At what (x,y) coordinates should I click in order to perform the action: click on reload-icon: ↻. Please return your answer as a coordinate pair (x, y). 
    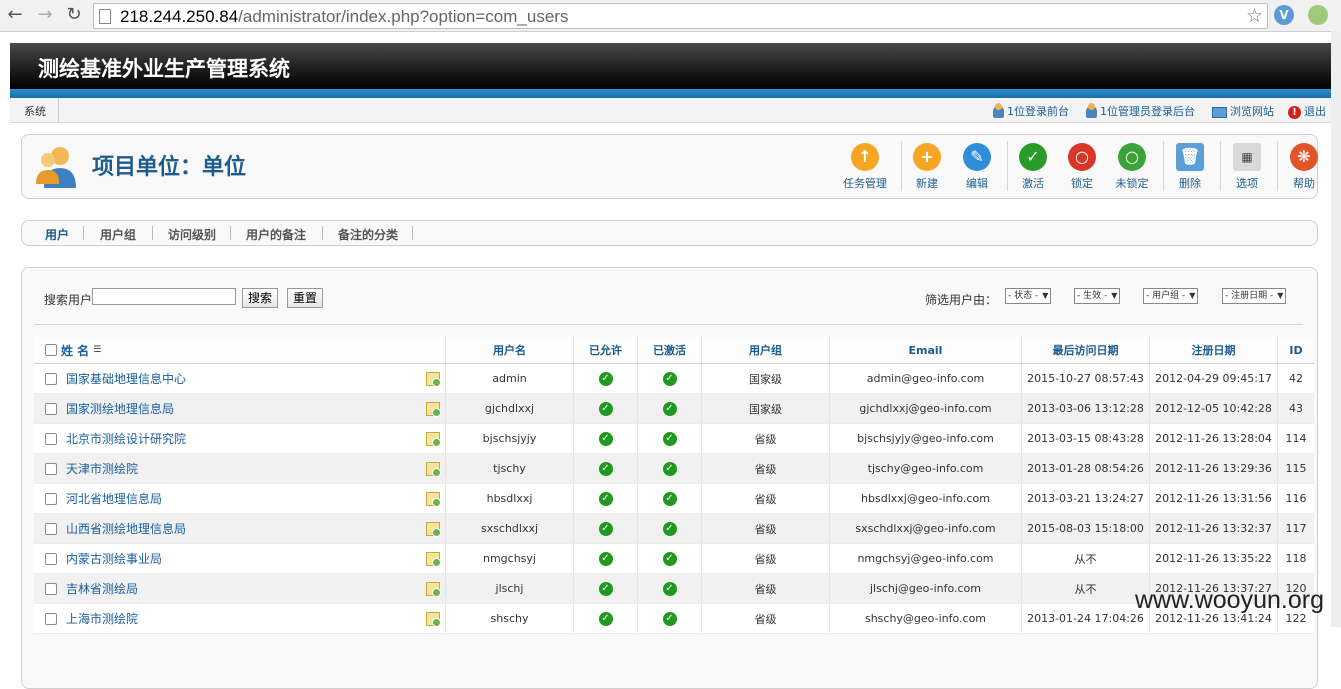
    Looking at the image, I should click on (74, 15).